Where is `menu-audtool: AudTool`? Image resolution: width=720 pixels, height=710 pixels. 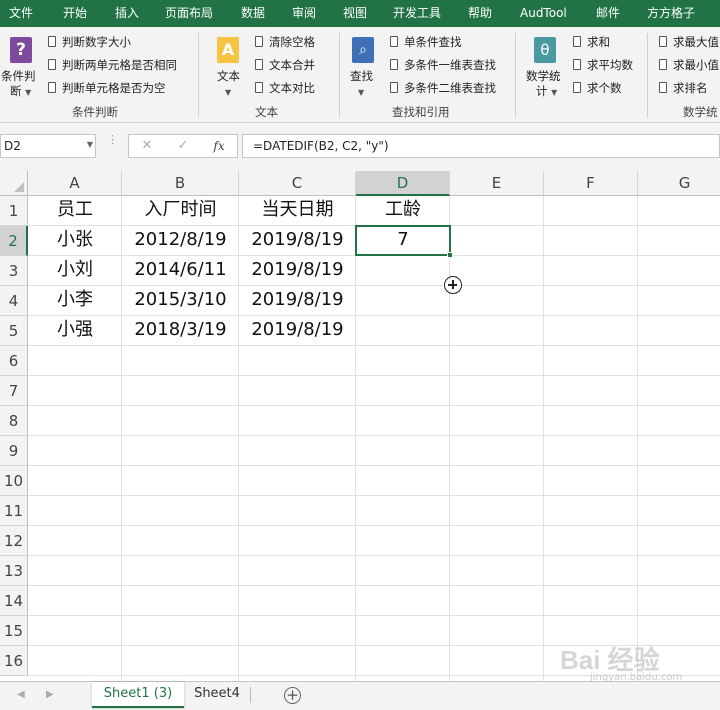
menu-audtool: AudTool is located at coordinates (543, 13).